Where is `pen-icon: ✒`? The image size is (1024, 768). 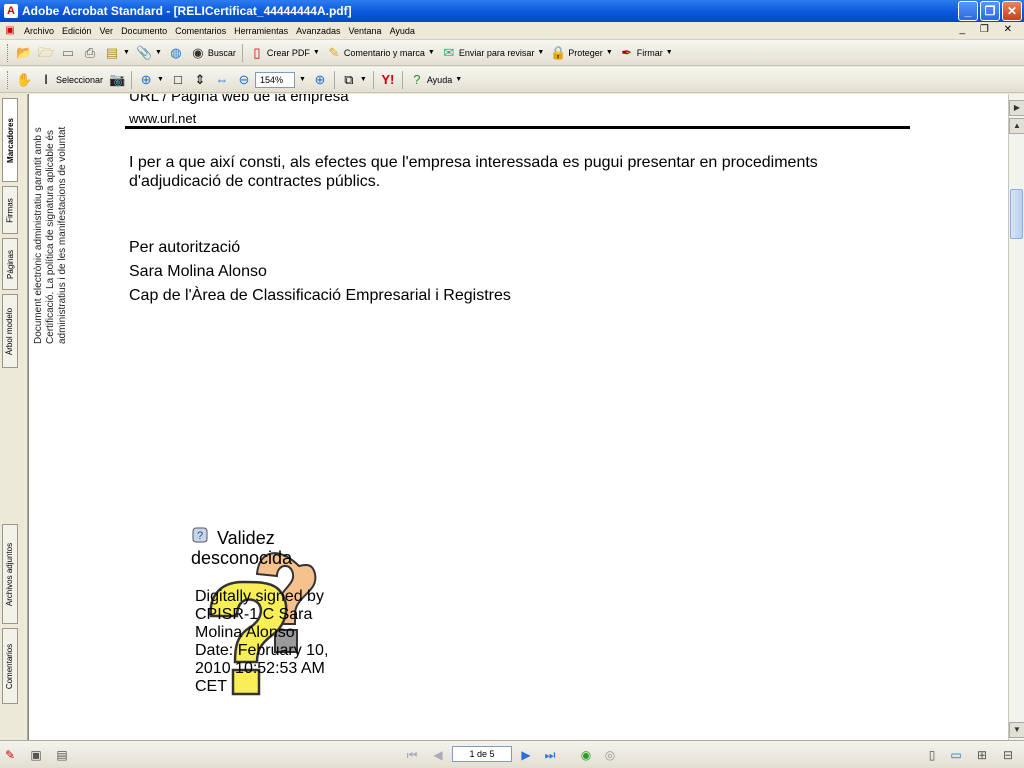 pen-icon: ✒ is located at coordinates (627, 52).